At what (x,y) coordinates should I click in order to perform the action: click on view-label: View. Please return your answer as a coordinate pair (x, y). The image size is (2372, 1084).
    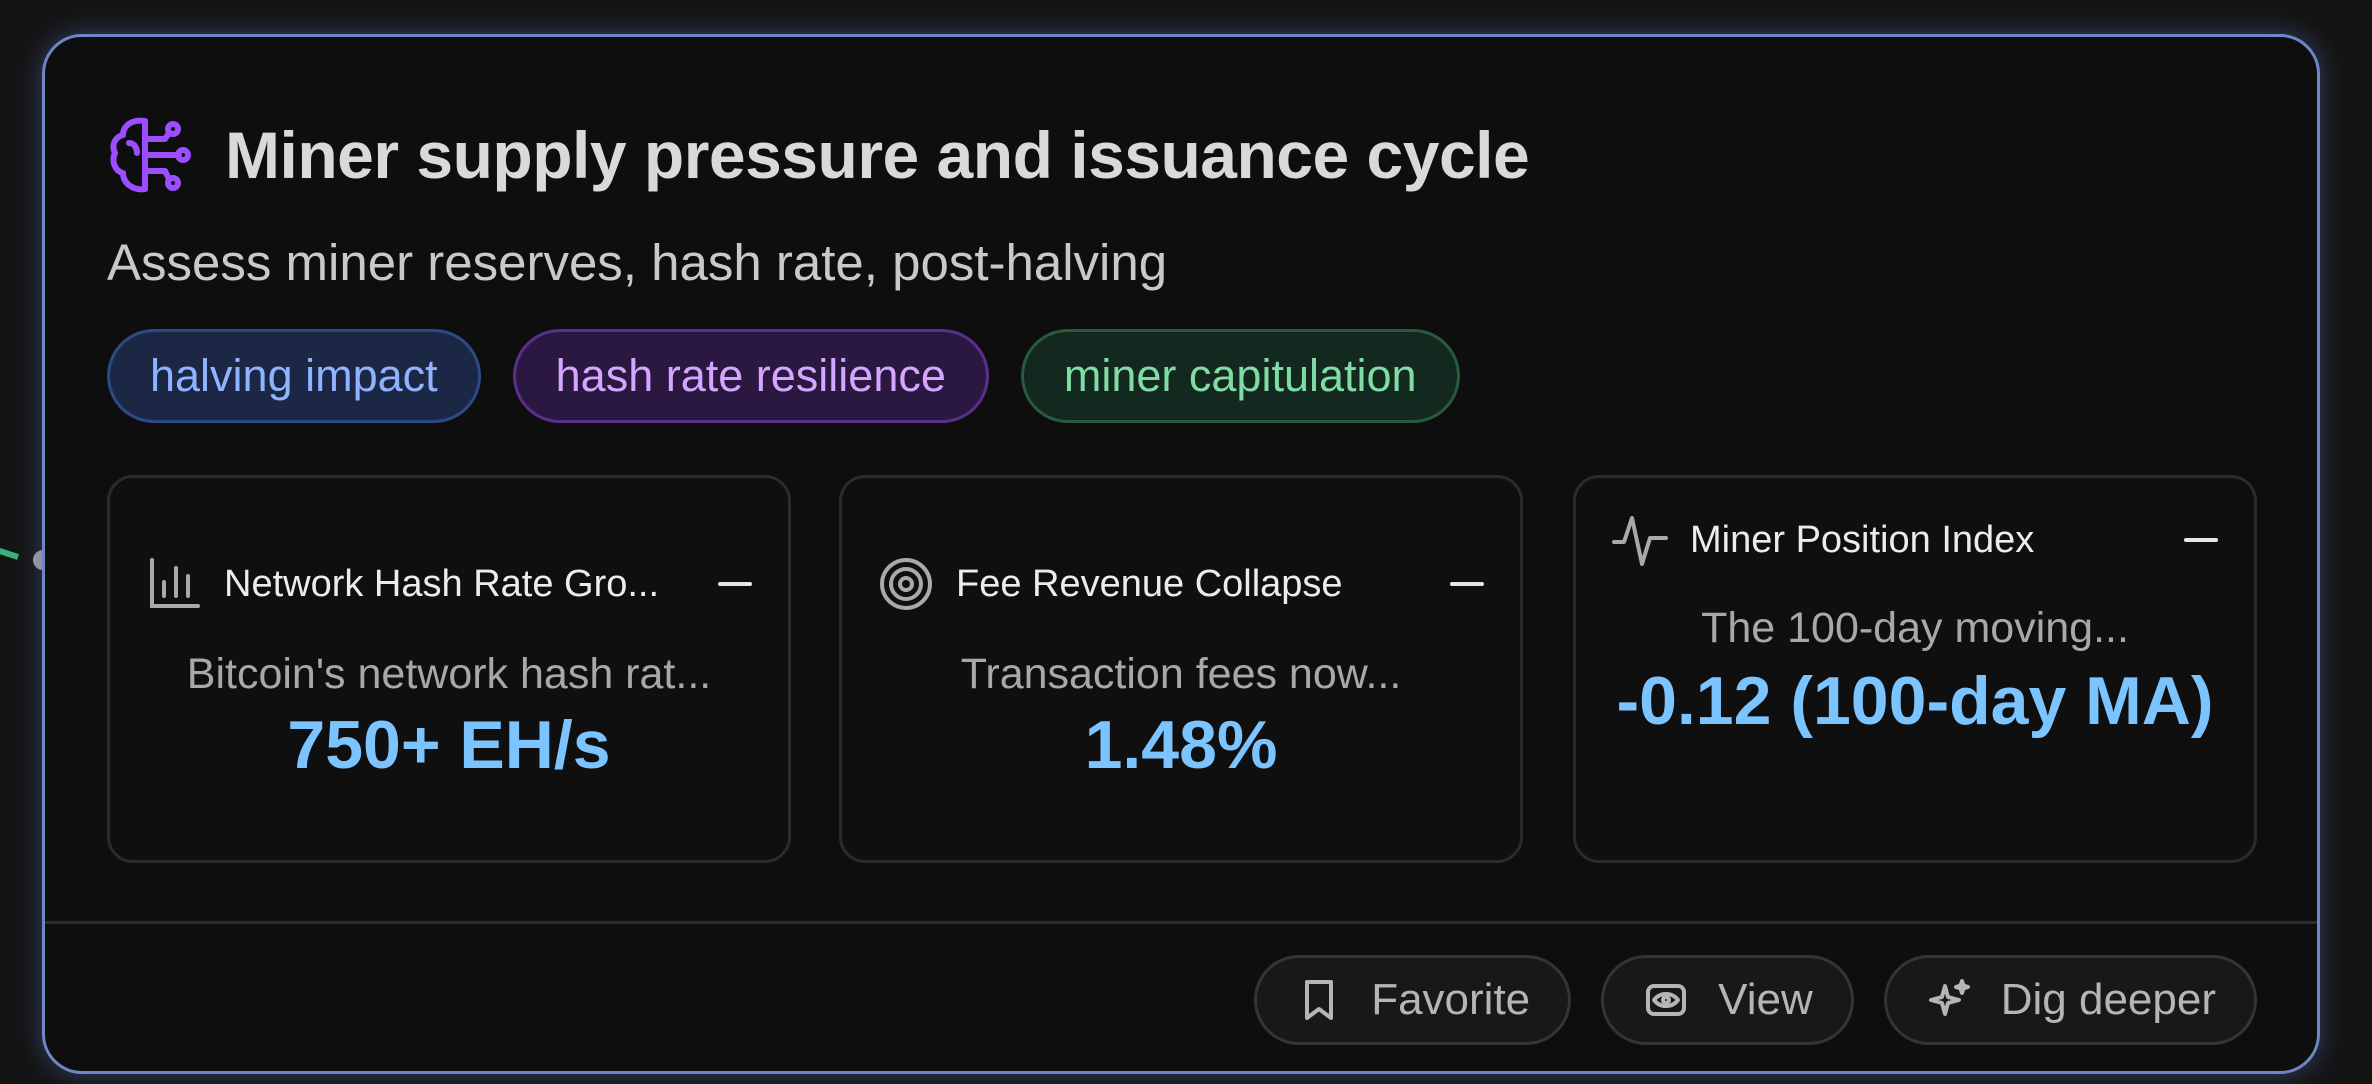
    Looking at the image, I should click on (1765, 999).